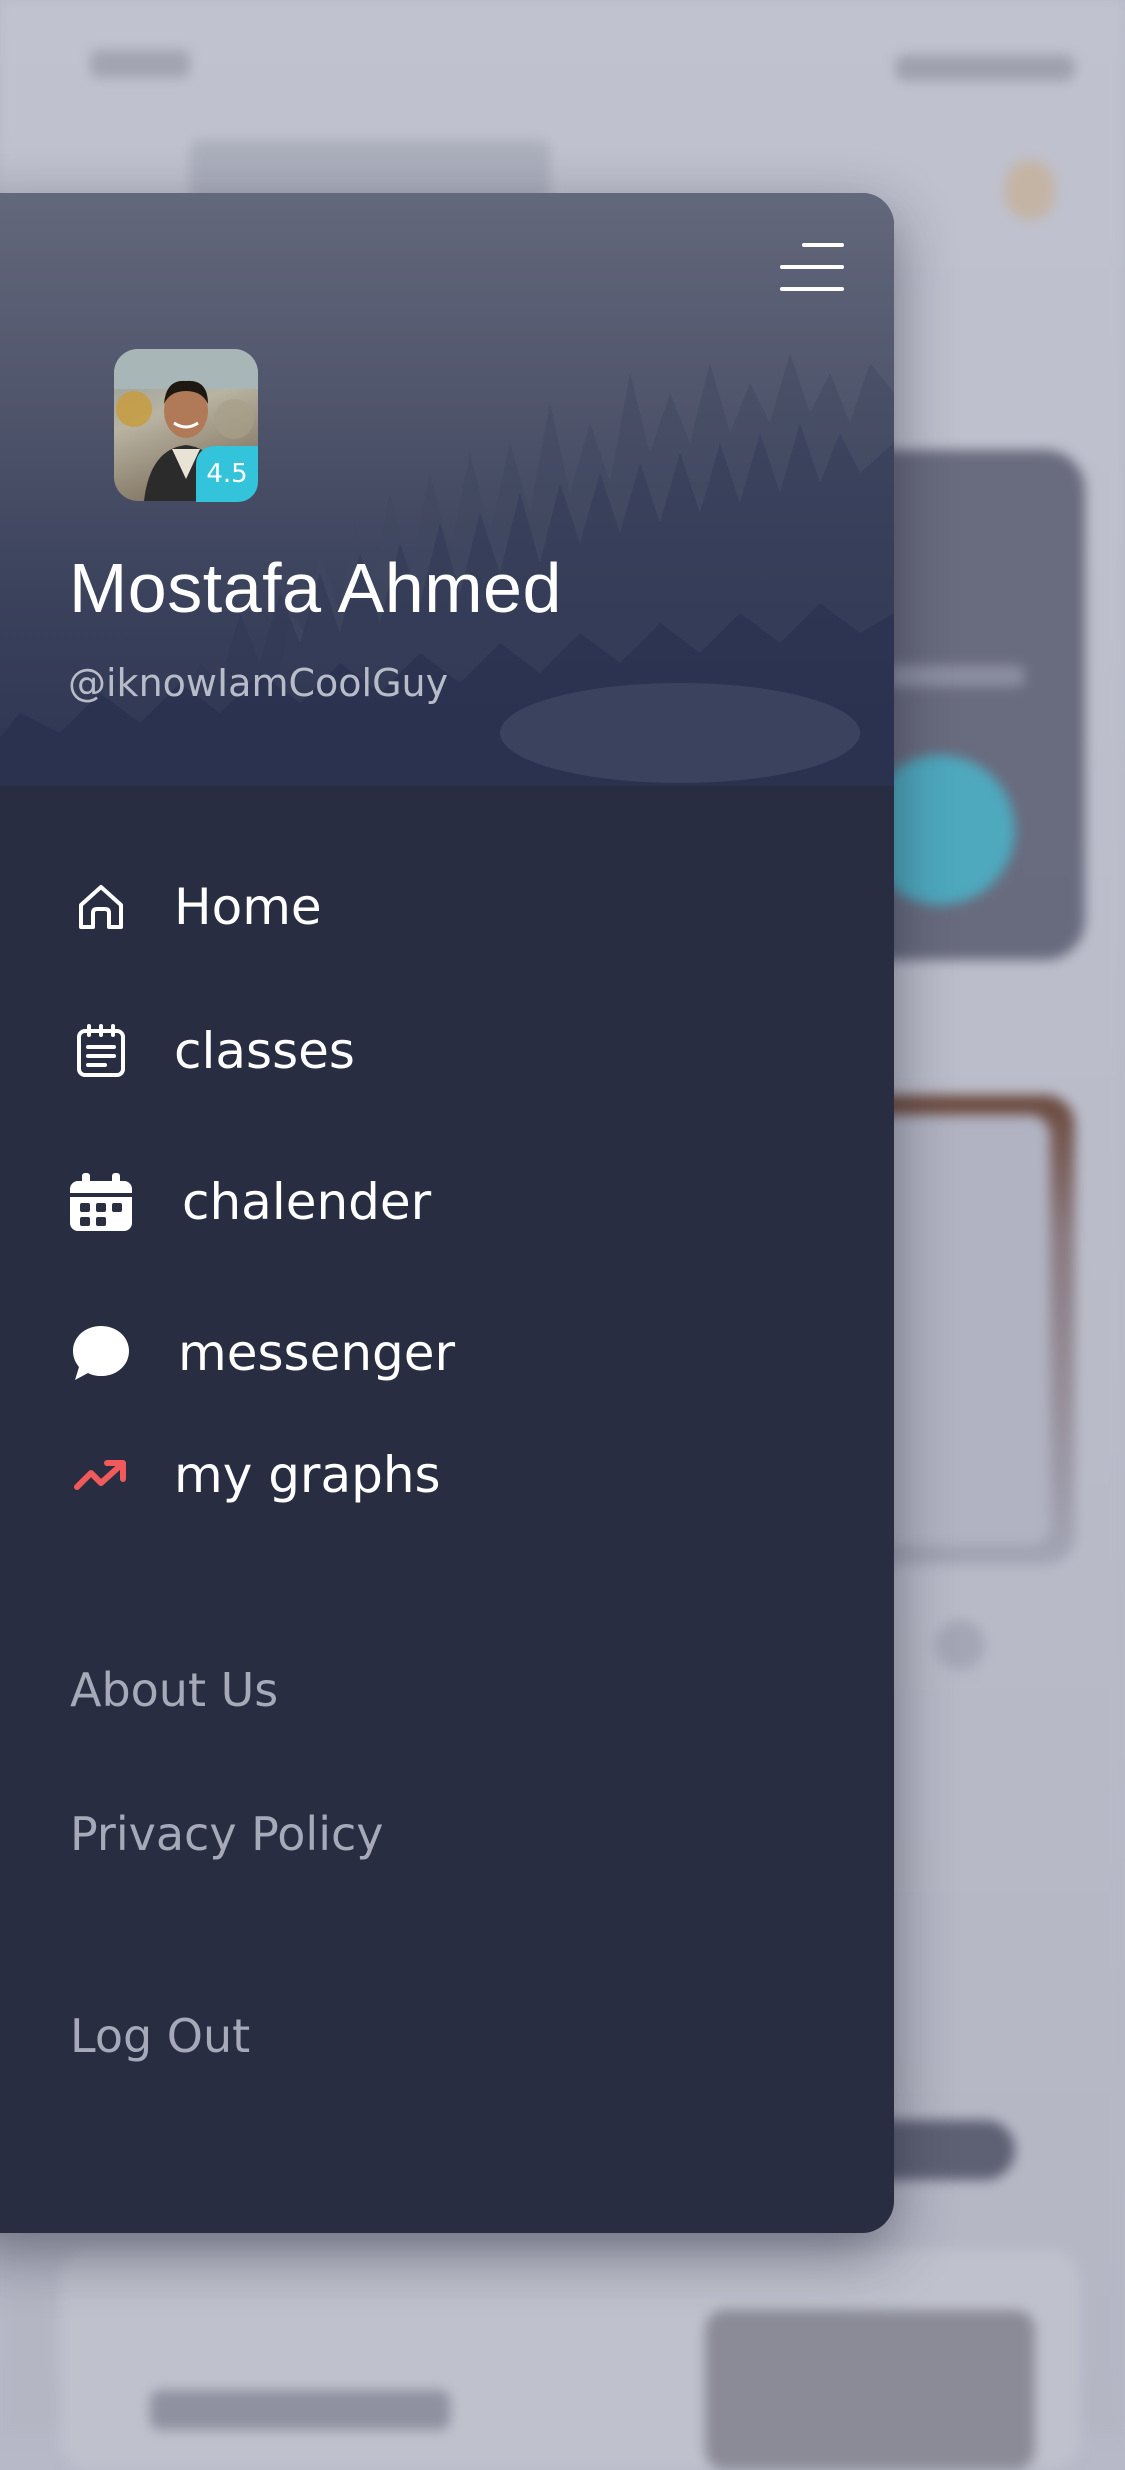 The image size is (1125, 2470). Describe the element at coordinates (174, 1690) in the screenshot. I see `about-us-link: About Us` at that location.